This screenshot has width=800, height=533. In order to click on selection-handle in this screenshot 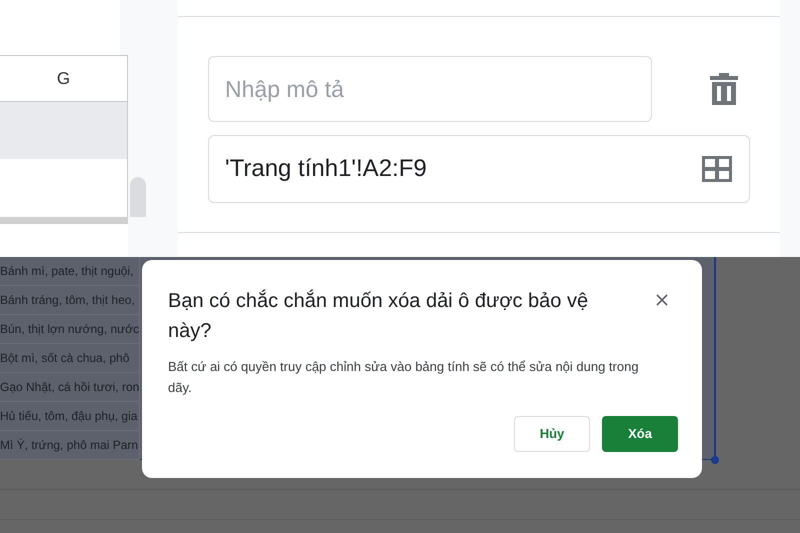, I will do `click(715, 460)`.